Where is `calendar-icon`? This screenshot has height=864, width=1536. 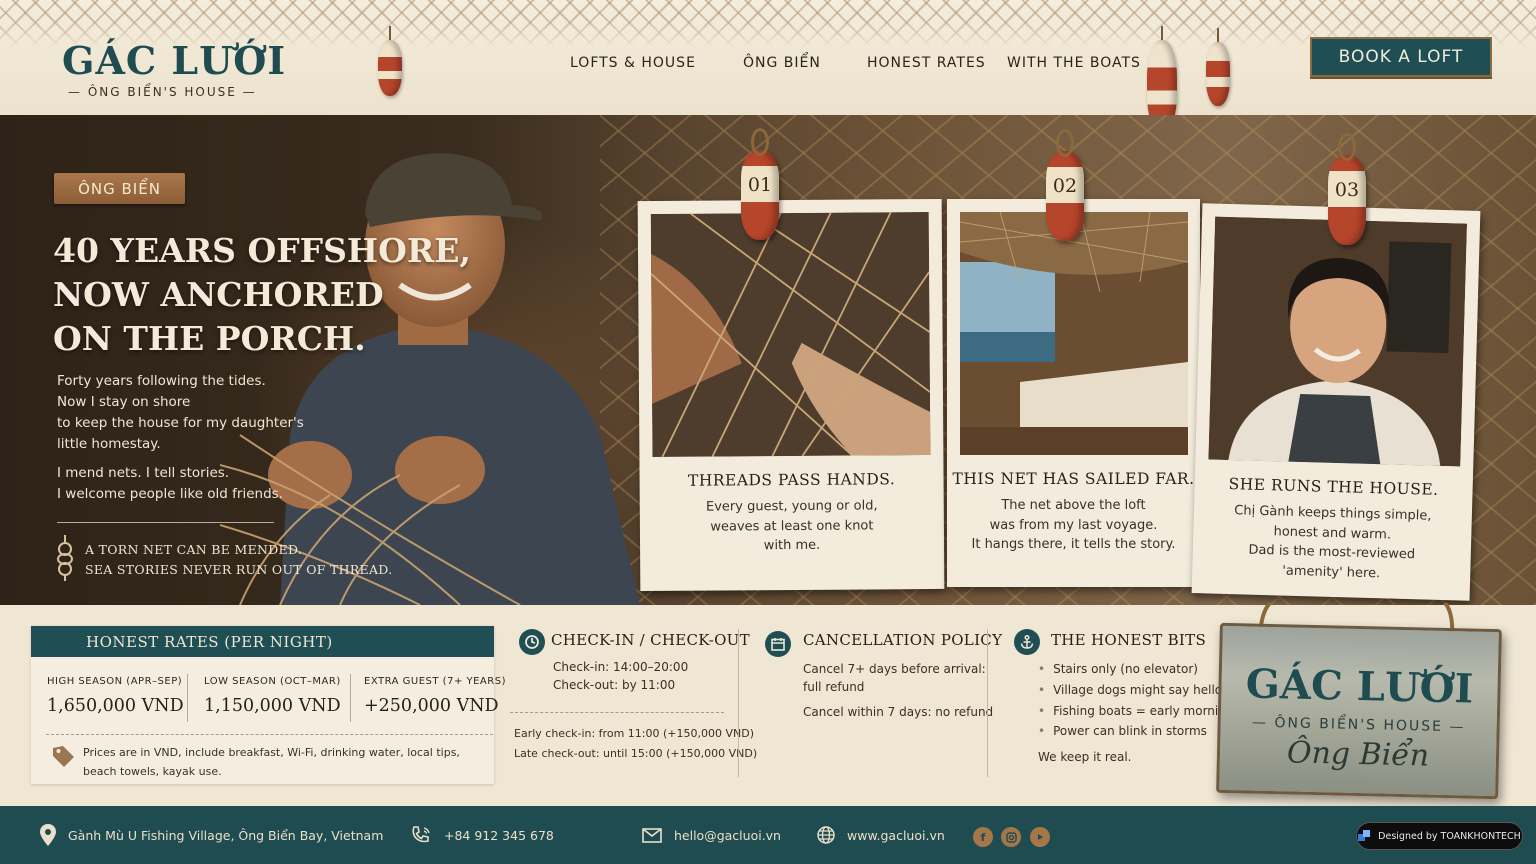
calendar-icon is located at coordinates (778, 644).